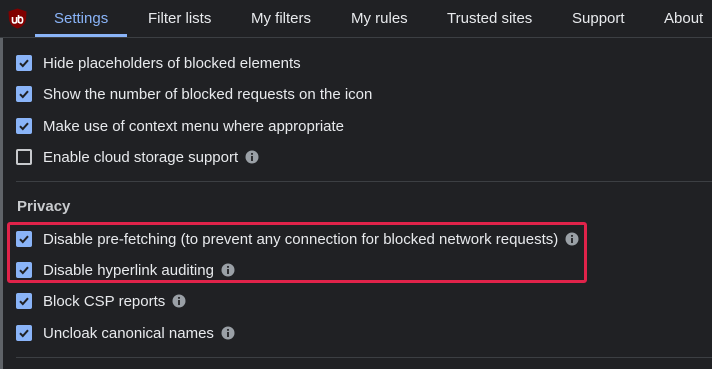  What do you see at coordinates (379, 18) in the screenshot?
I see `tab-my-rules: My rules` at bounding box center [379, 18].